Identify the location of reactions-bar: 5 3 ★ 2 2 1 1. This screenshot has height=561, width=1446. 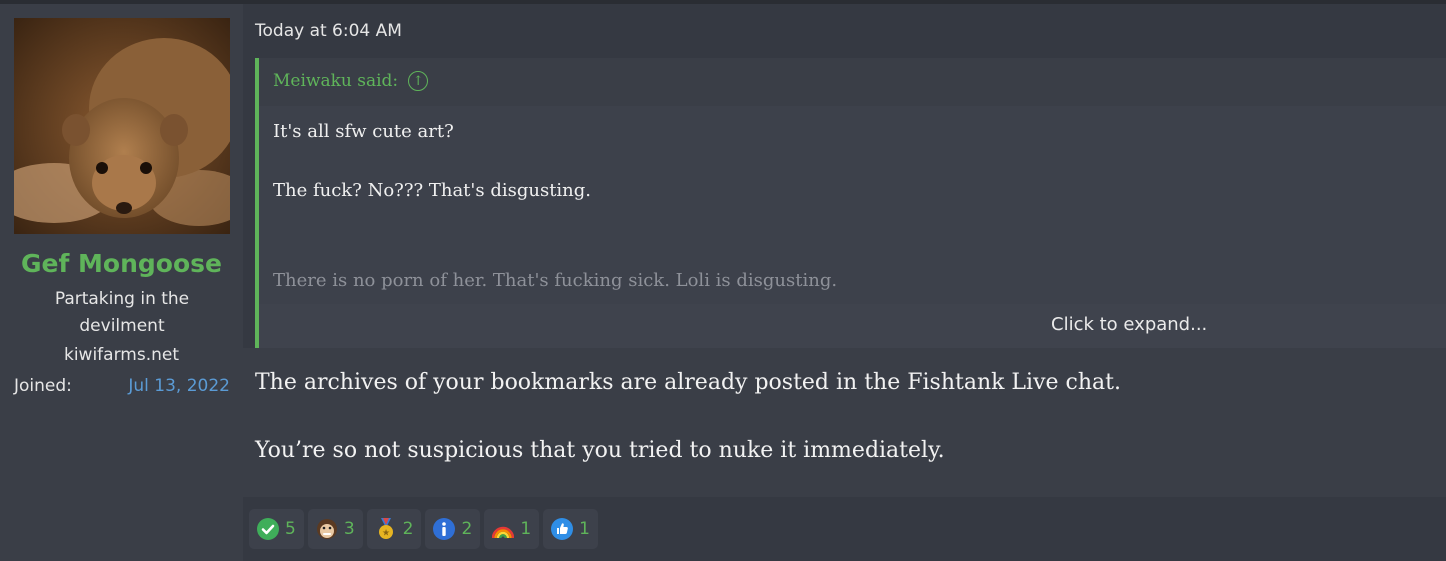
(423, 529).